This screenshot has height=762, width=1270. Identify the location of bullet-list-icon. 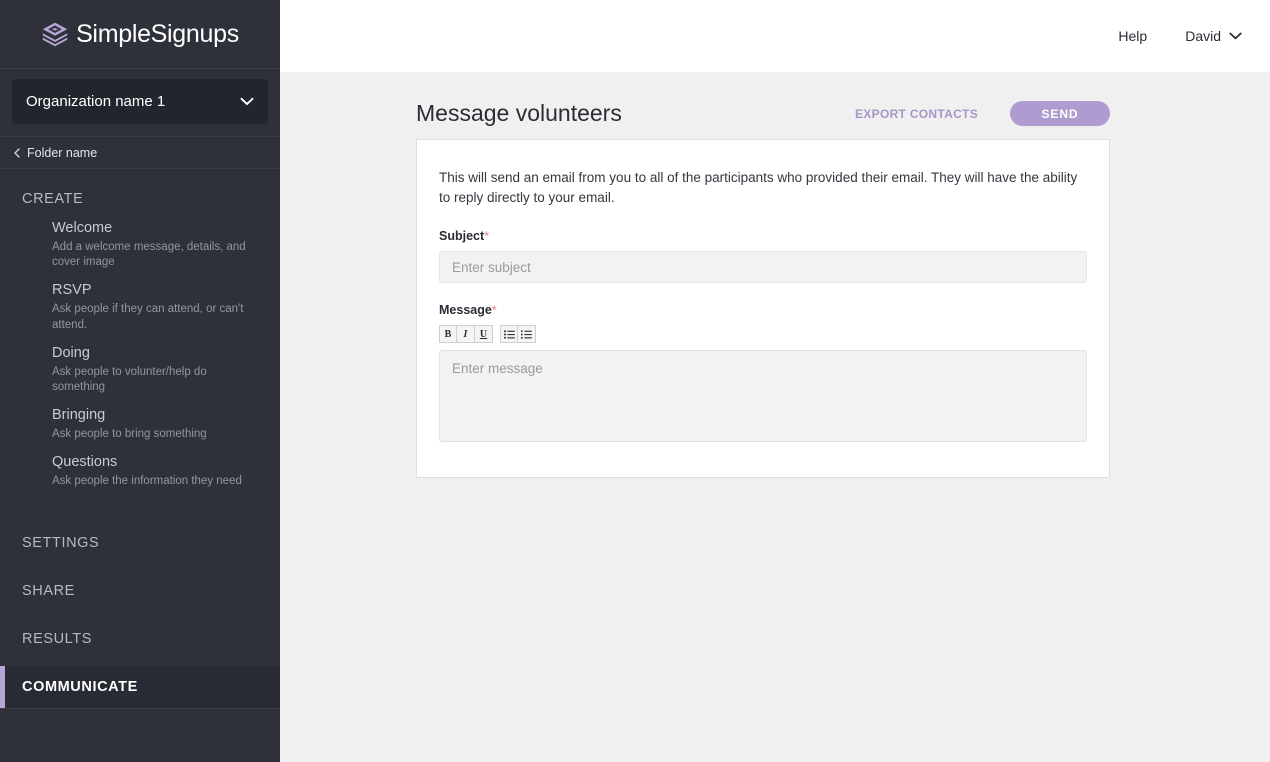
(509, 334).